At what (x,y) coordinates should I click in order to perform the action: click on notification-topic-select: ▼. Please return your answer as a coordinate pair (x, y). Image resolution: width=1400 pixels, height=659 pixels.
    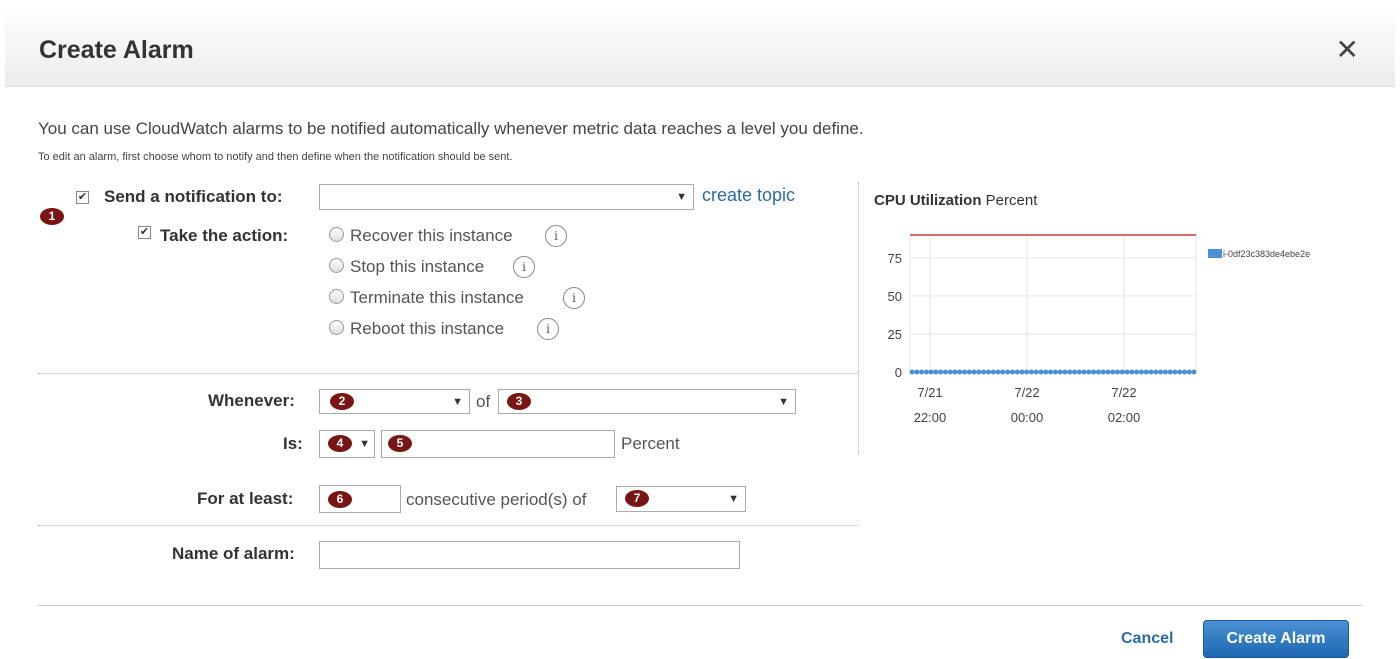
    Looking at the image, I should click on (506, 197).